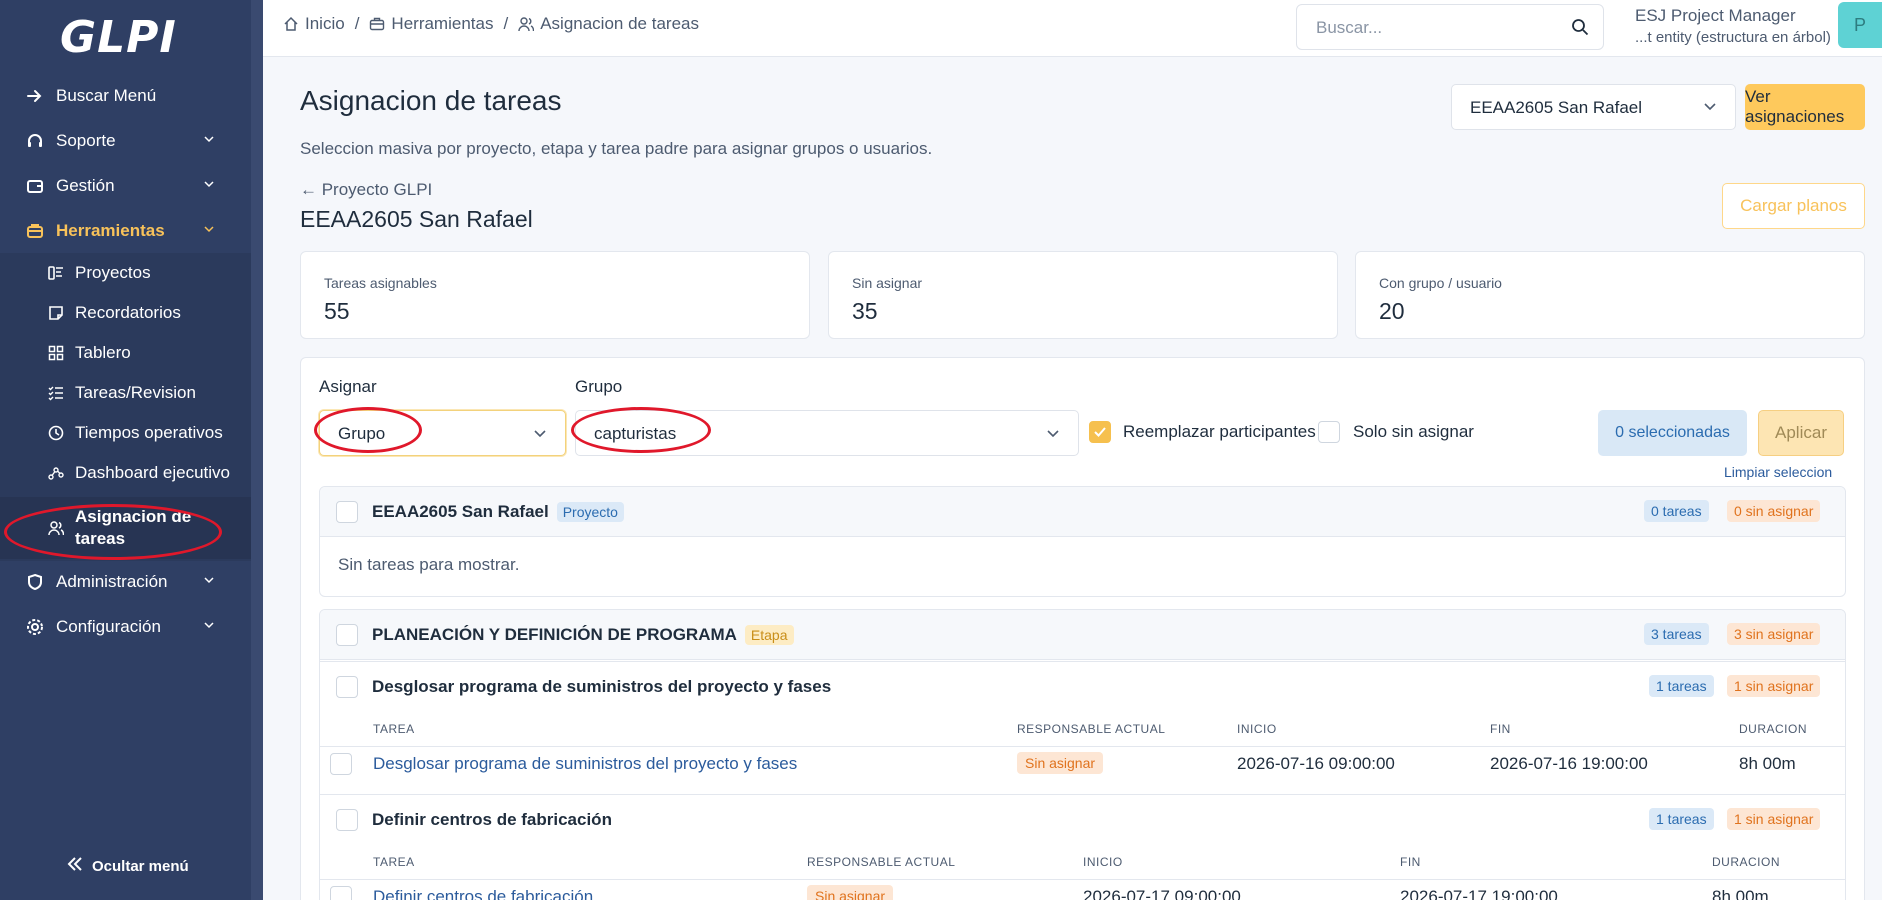  I want to click on breadcrumb-inicio: Inicio, so click(314, 24).